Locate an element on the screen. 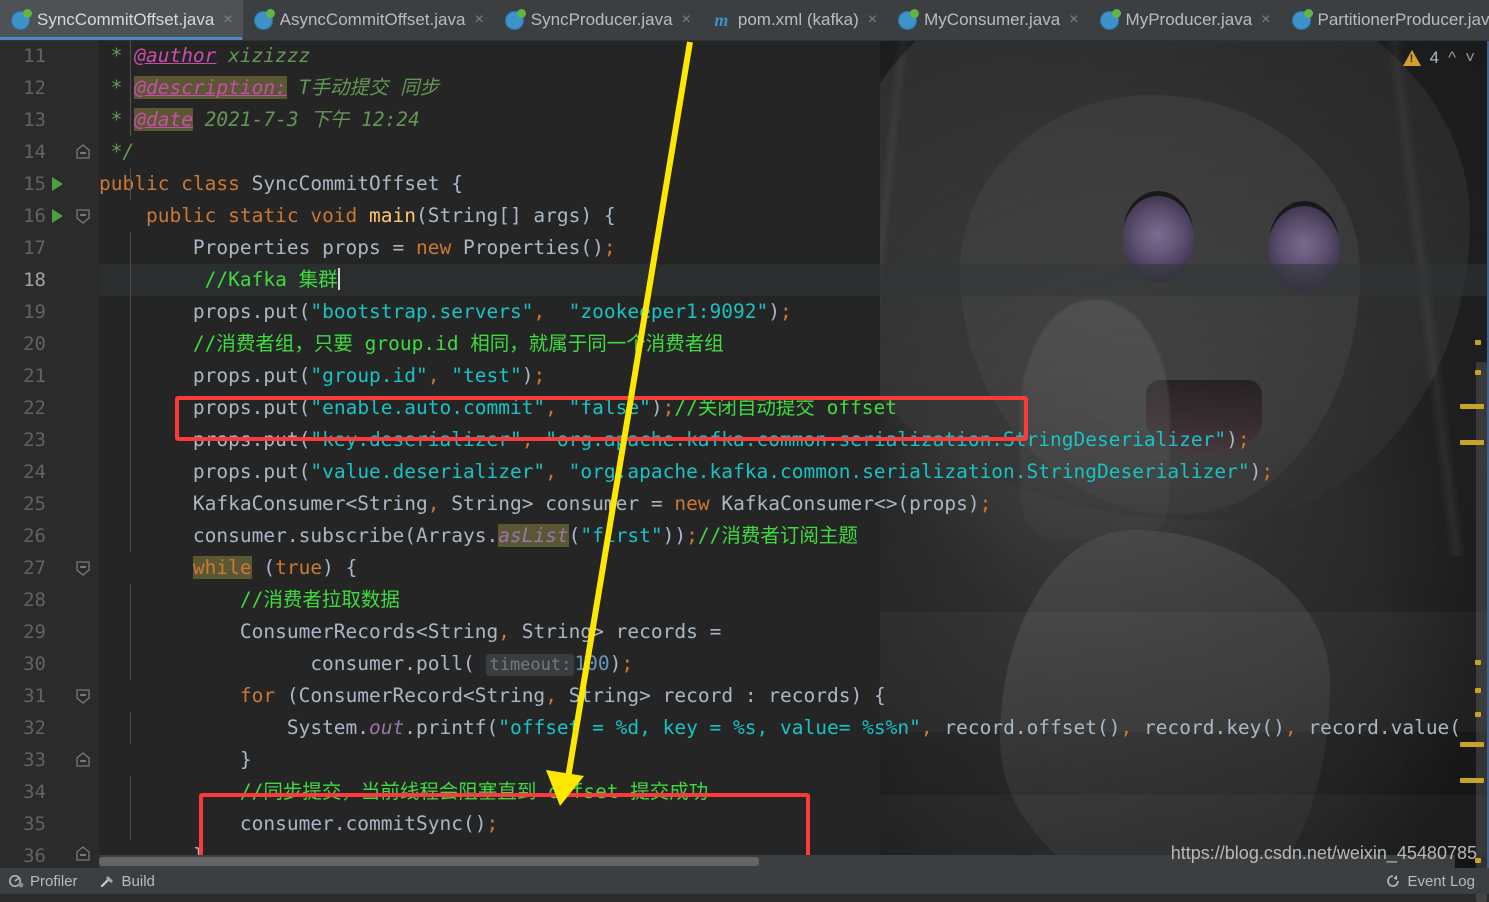 Image resolution: width=1489 pixels, height=902 pixels. editor-horizontal-scrollbar-thumb is located at coordinates (429, 861).